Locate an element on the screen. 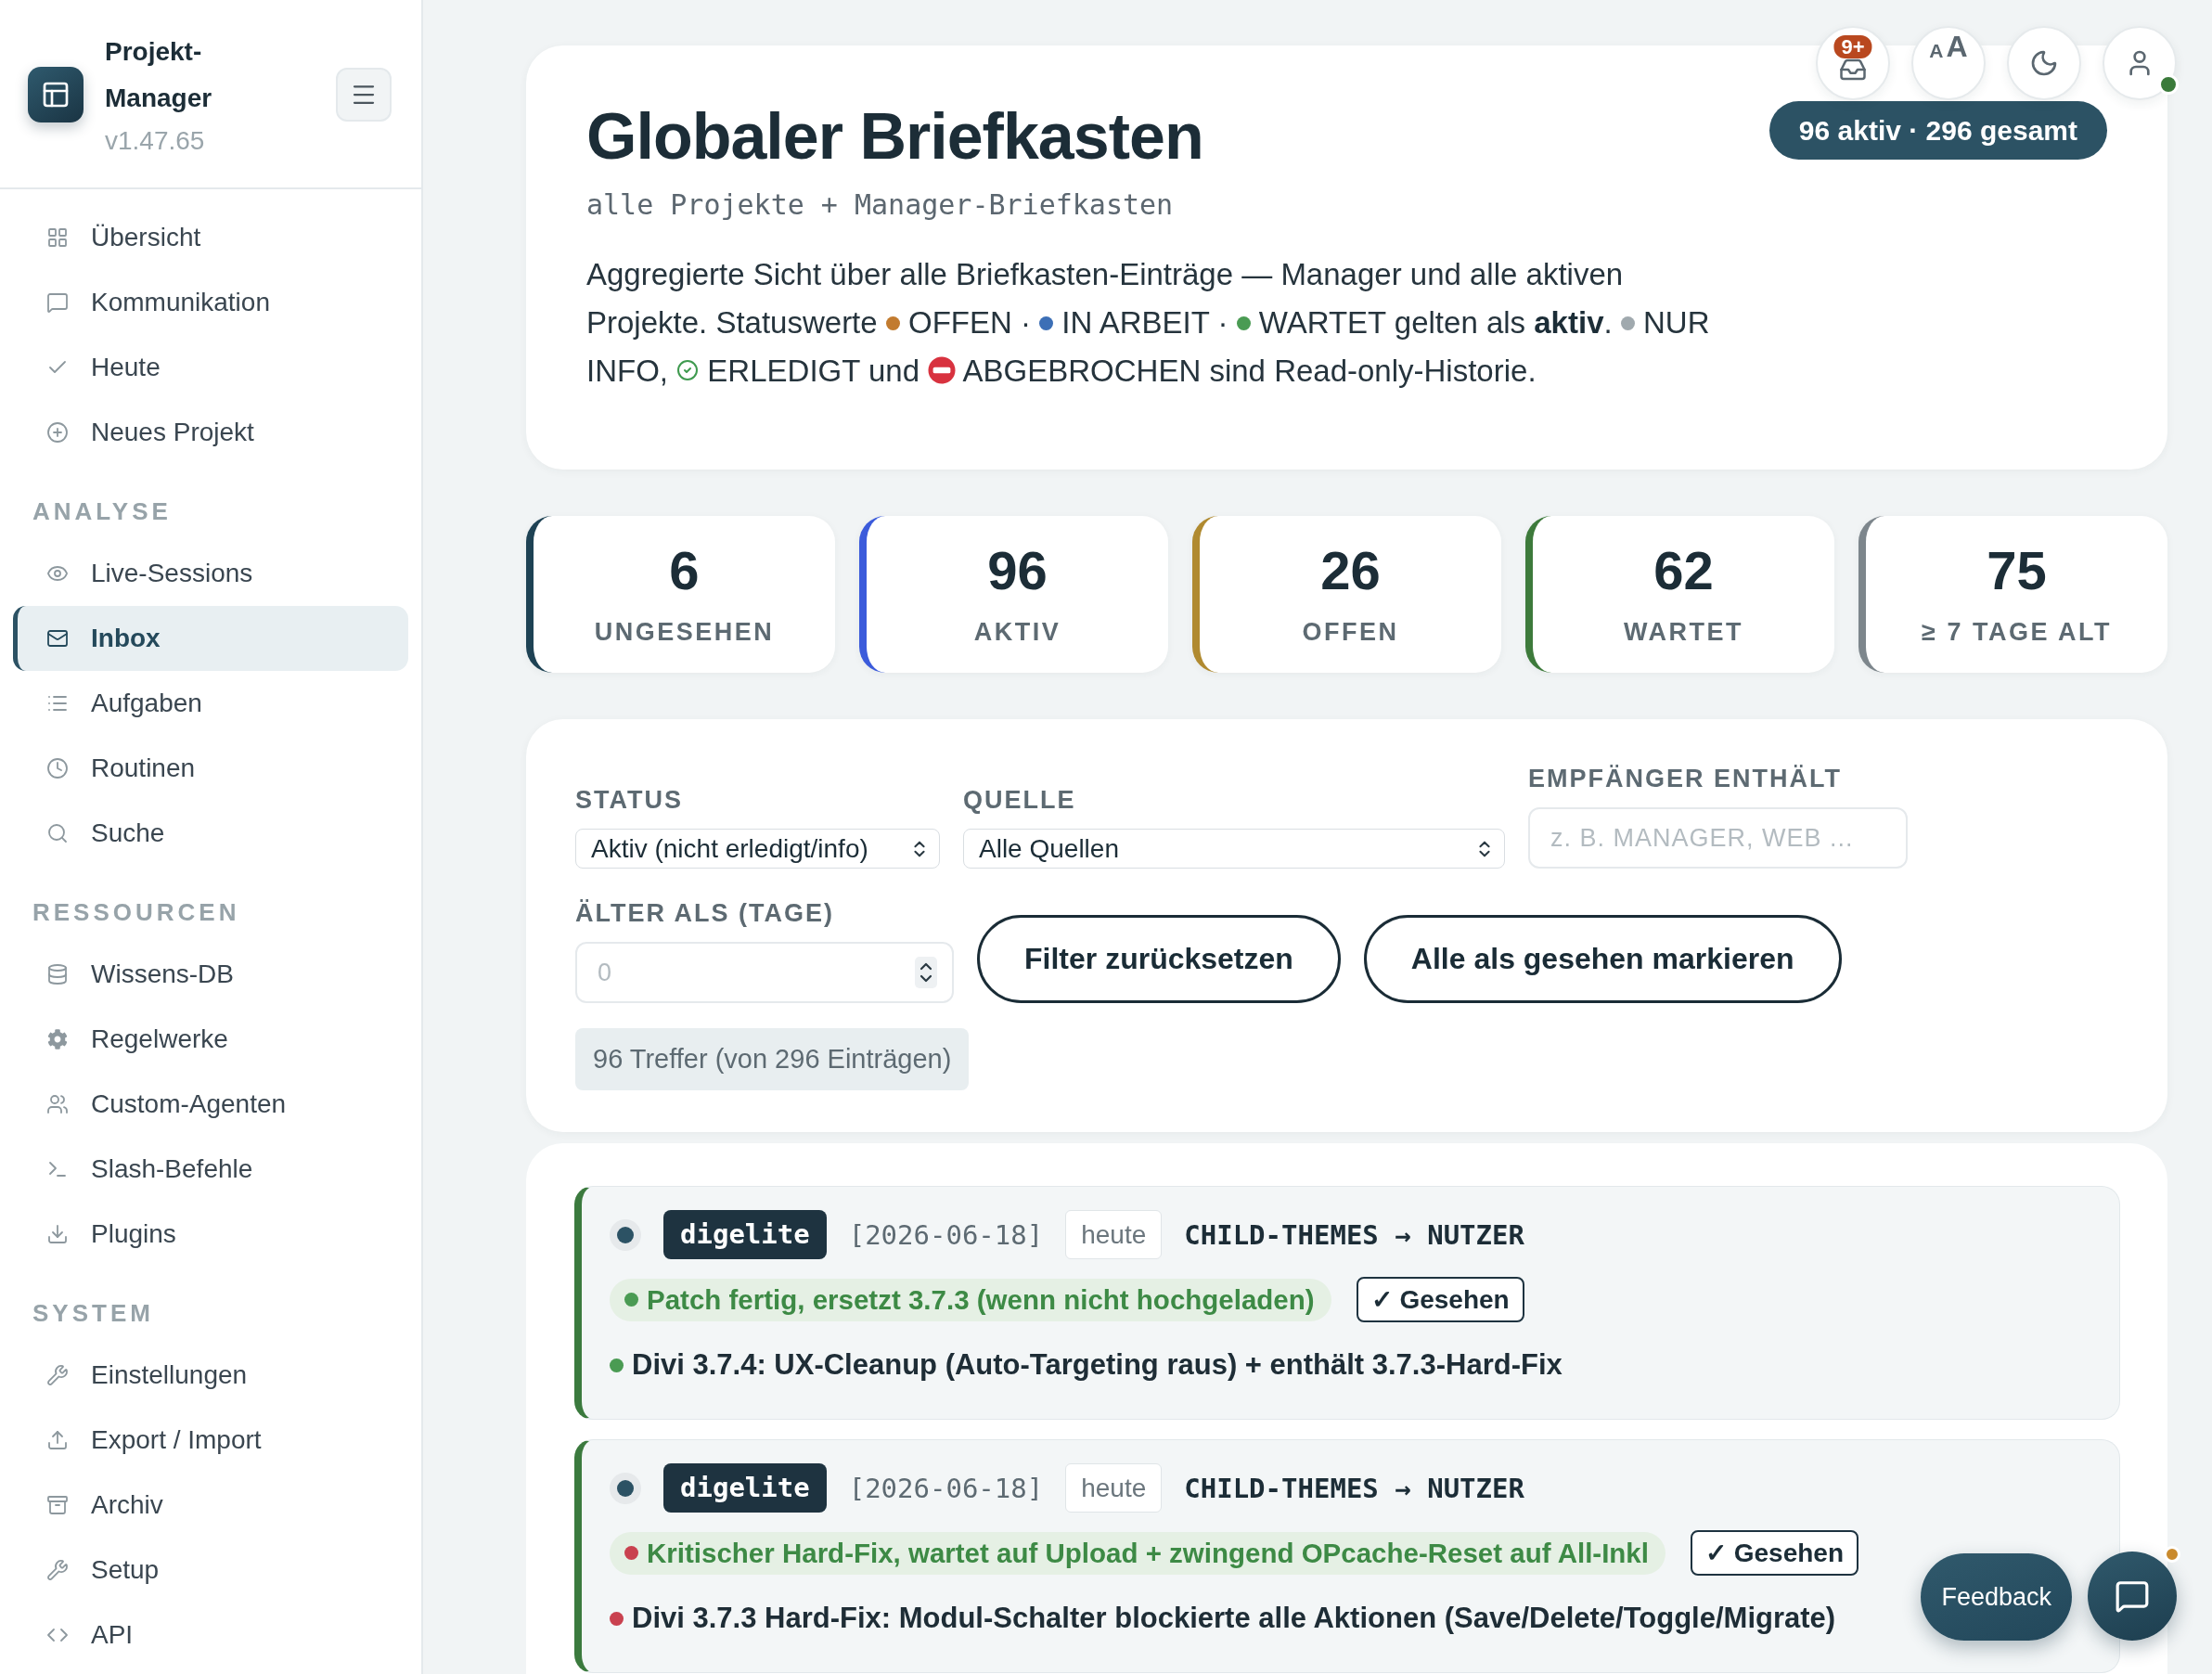 Image resolution: width=2212 pixels, height=1674 pixels. source-select: Alle Quellen is located at coordinates (1234, 849).